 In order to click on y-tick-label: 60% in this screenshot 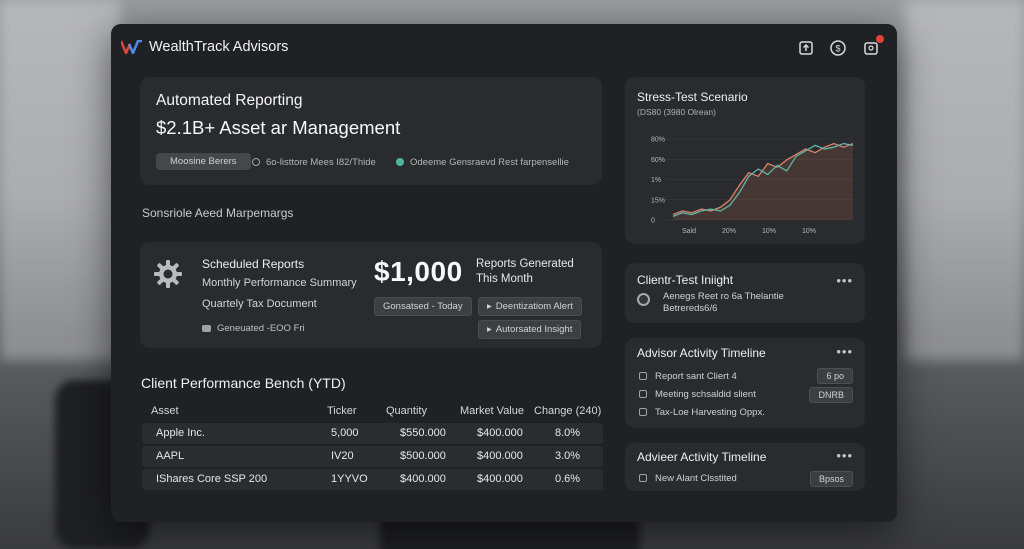, I will do `click(658, 160)`.